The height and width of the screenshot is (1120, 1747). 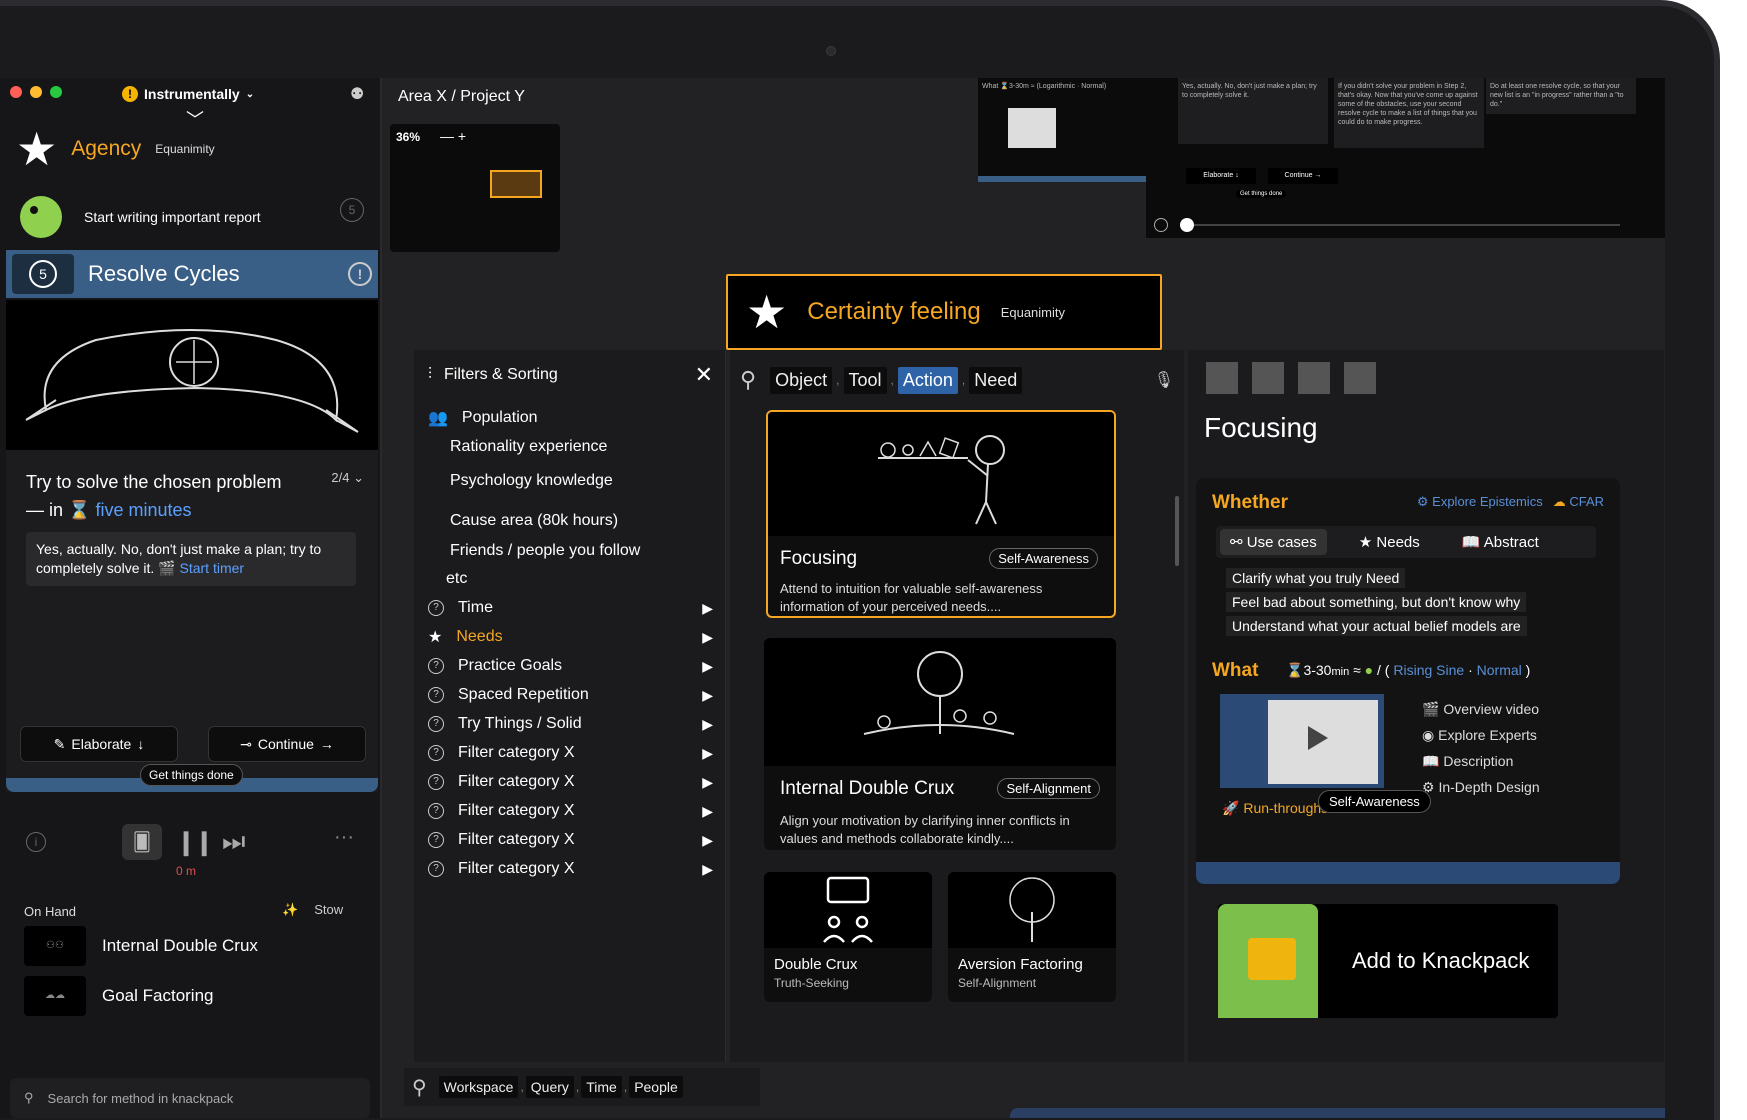 I want to click on chip-action: Action, so click(x=927, y=380).